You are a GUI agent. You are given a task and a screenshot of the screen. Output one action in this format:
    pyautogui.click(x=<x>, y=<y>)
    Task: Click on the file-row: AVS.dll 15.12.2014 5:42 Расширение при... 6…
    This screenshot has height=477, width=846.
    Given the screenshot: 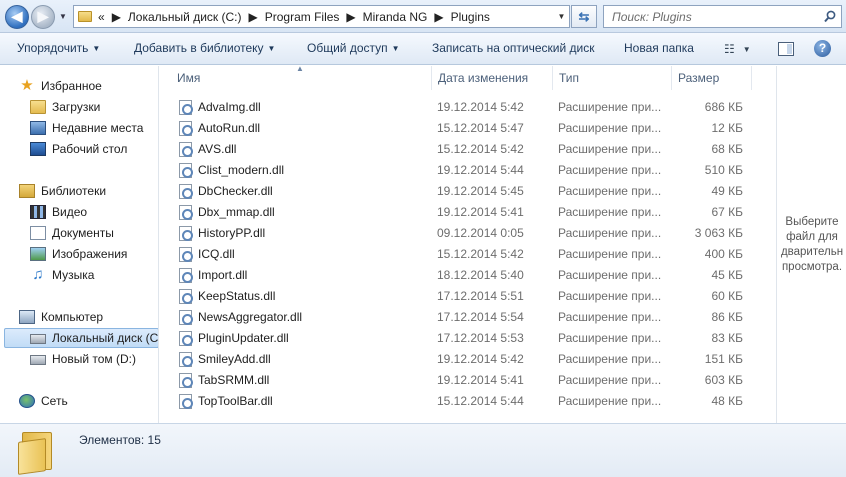 What is the action you would take?
    pyautogui.click(x=465, y=149)
    